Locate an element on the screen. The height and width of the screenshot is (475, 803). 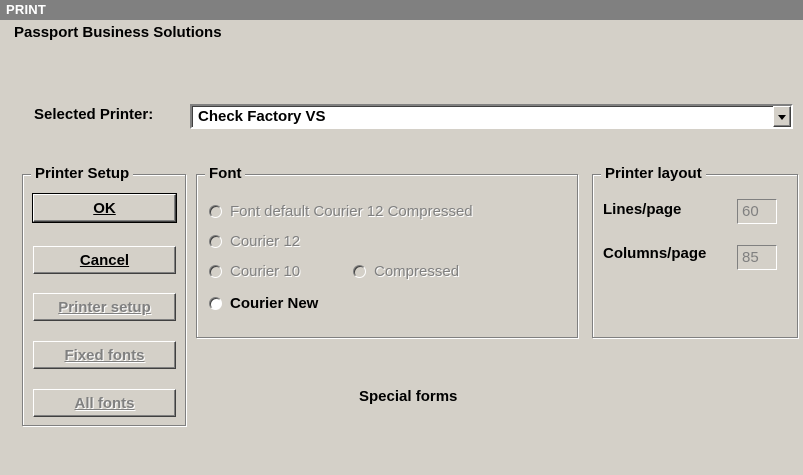
courier-10-option: Courier 10 is located at coordinates (254, 271).